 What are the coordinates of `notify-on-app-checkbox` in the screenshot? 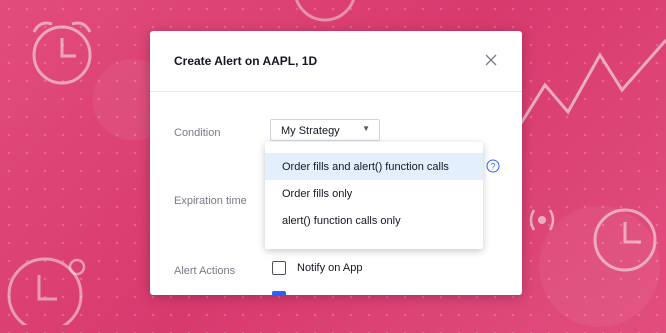 It's located at (279, 268).